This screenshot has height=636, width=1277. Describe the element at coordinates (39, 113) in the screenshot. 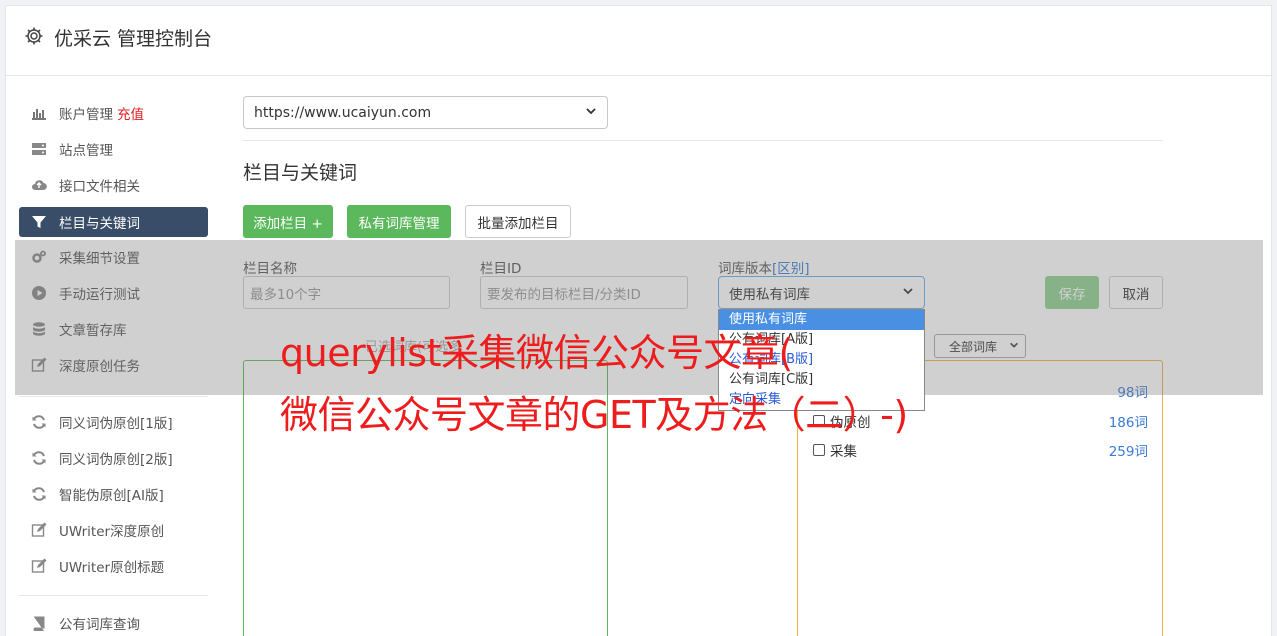

I see `bar-chart-icon` at that location.